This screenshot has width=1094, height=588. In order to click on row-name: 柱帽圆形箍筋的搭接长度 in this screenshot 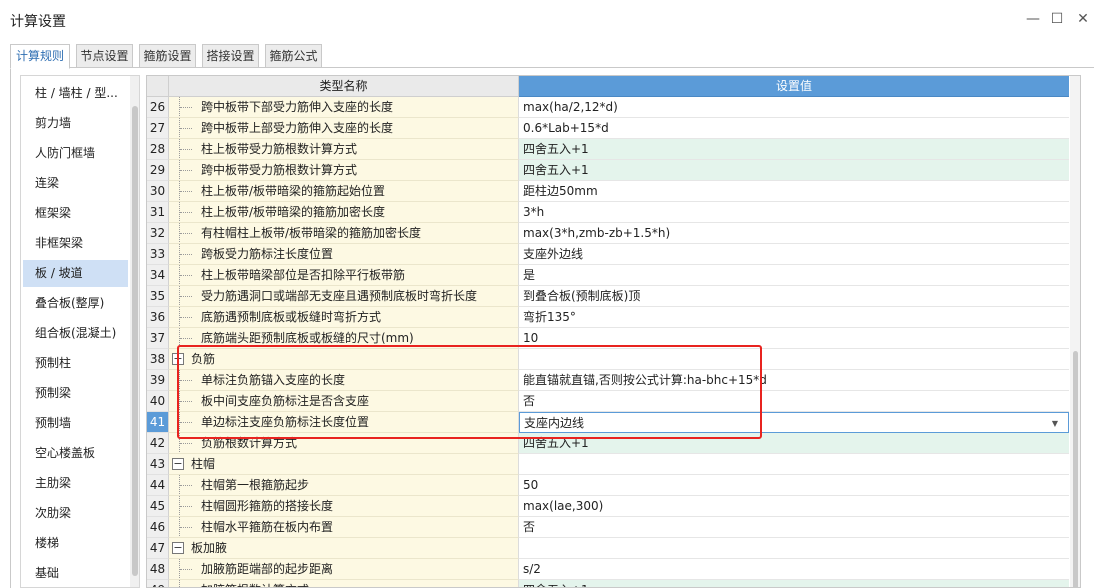, I will do `click(267, 506)`.